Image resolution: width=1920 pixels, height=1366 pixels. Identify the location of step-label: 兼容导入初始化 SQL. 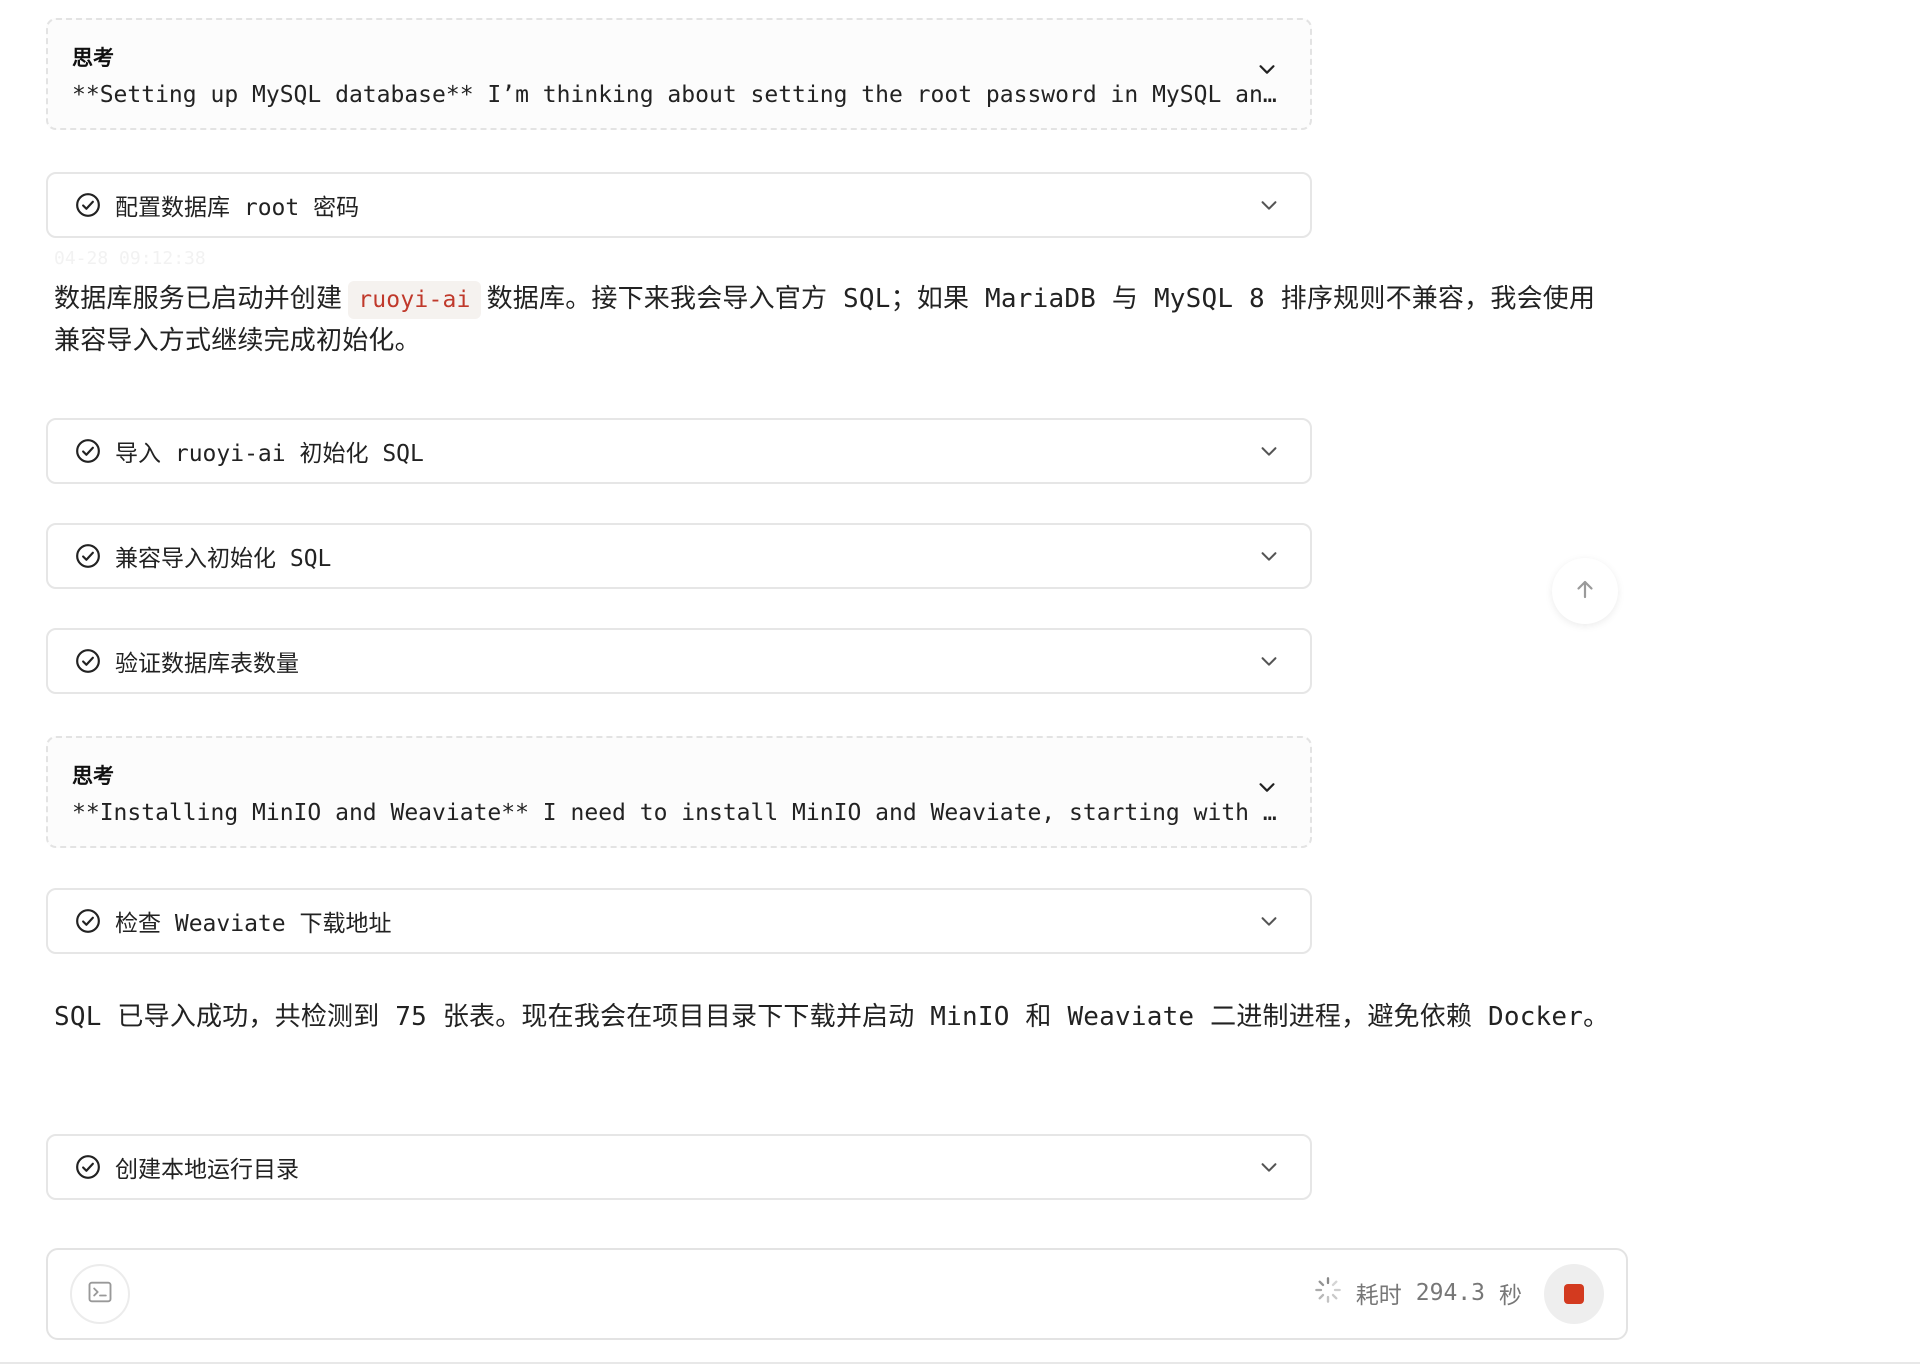
(223, 559).